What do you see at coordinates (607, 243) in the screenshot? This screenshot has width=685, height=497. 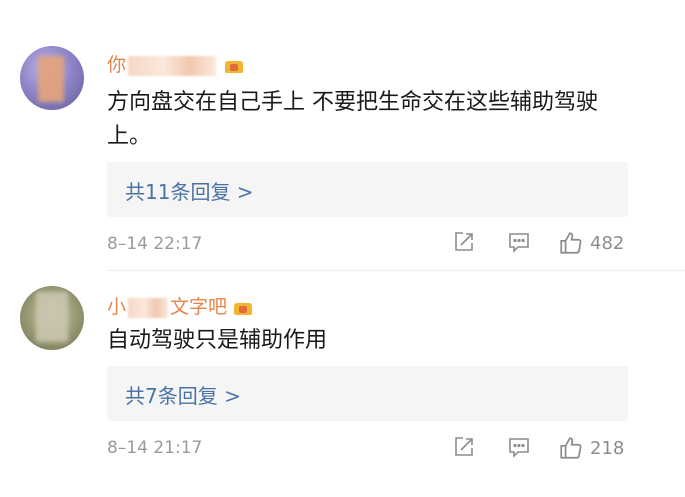 I see `like-count: 482` at bounding box center [607, 243].